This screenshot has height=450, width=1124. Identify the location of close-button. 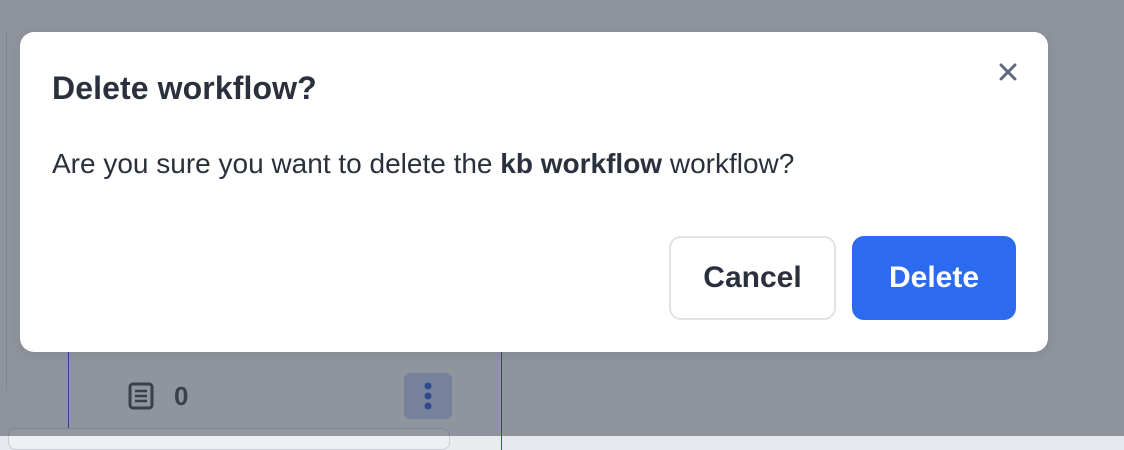
(1008, 72).